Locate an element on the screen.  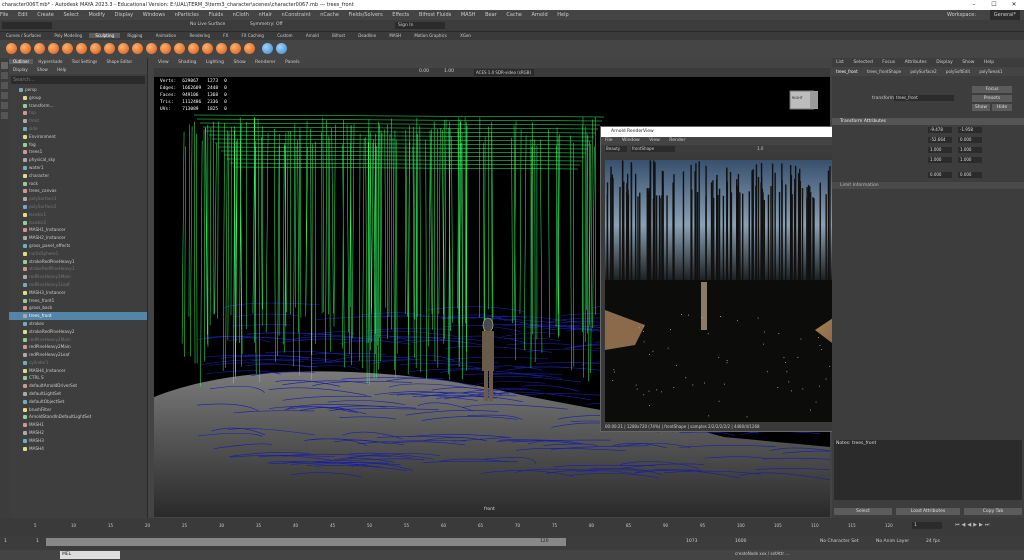
pinch-tool-icon is located at coordinates (67, 48).